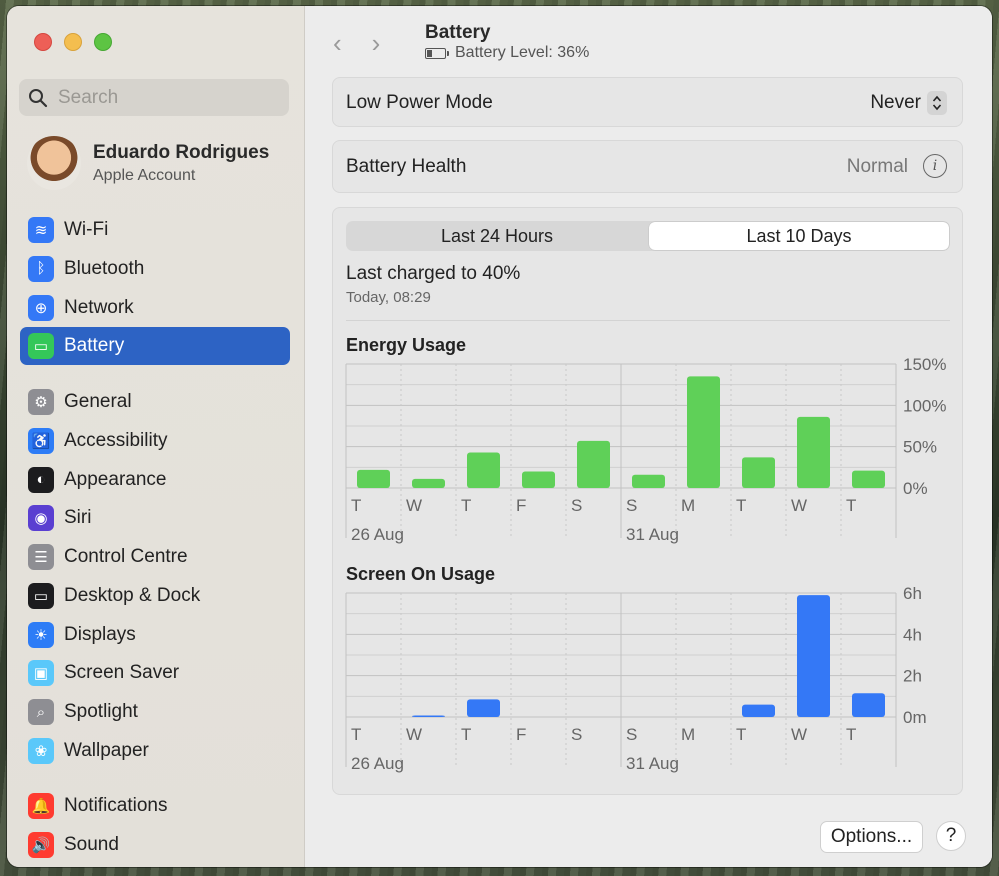 The width and height of the screenshot is (999, 876). What do you see at coordinates (799, 236) in the screenshot?
I see `tab-last-10-days: Last 10 Days` at bounding box center [799, 236].